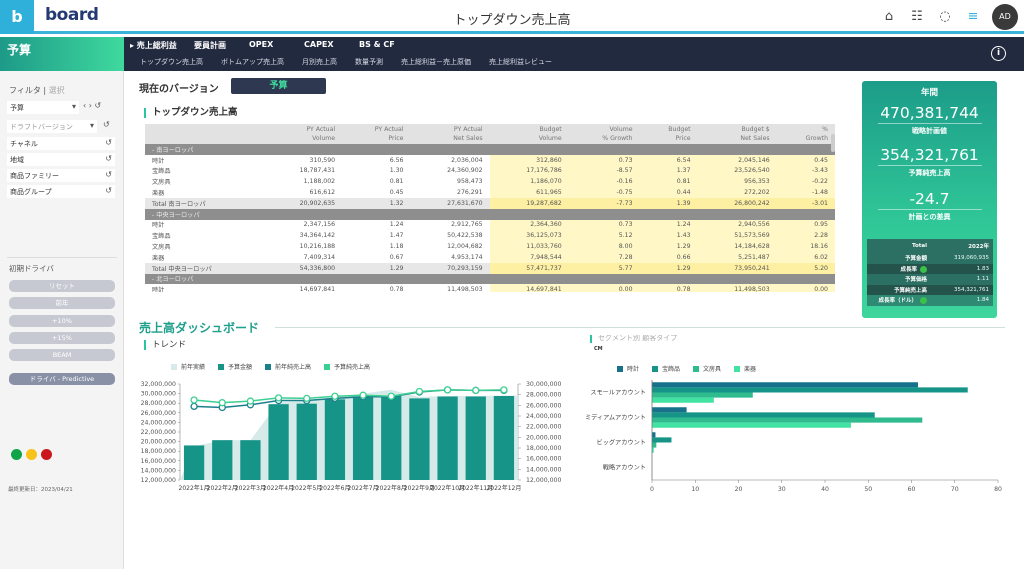  Describe the element at coordinates (529, 236) in the screenshot. I see `table-cell: 36,125,073` at that location.